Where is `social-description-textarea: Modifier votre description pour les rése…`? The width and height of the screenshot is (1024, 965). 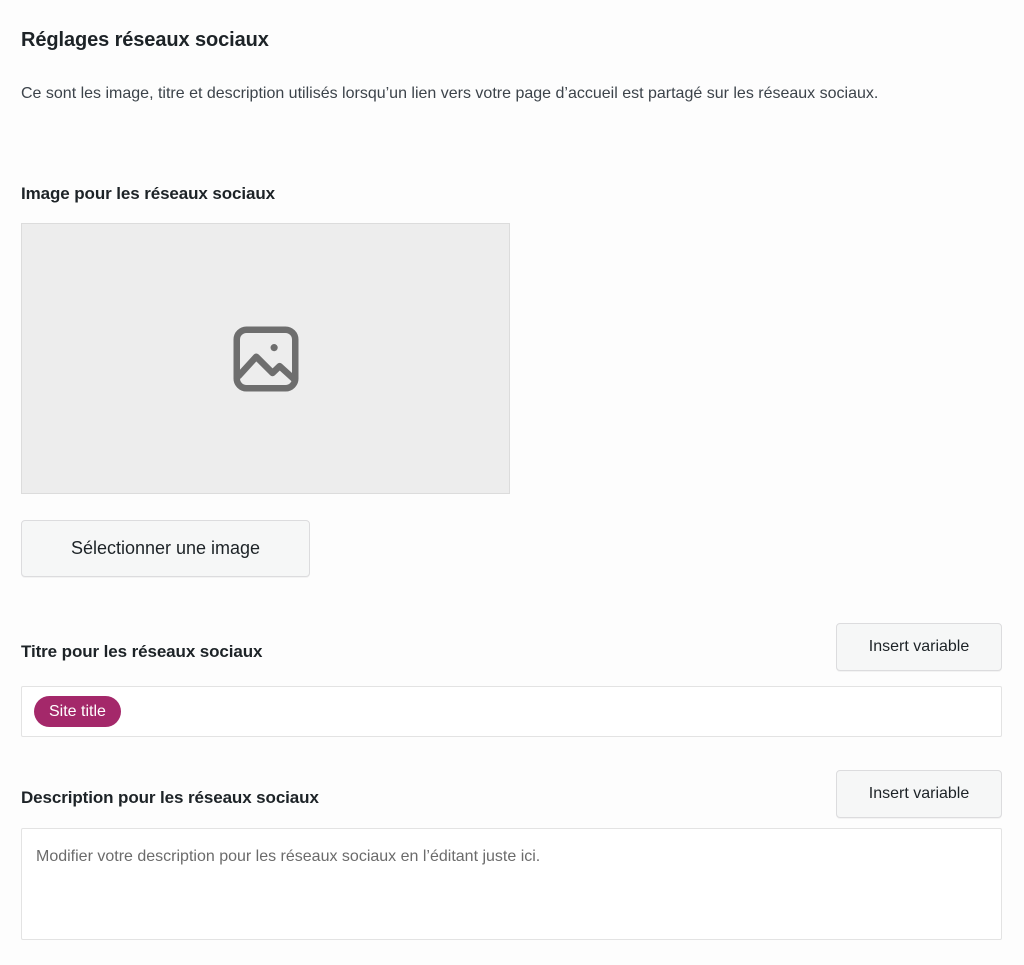 social-description-textarea: Modifier votre description pour les rése… is located at coordinates (511, 884).